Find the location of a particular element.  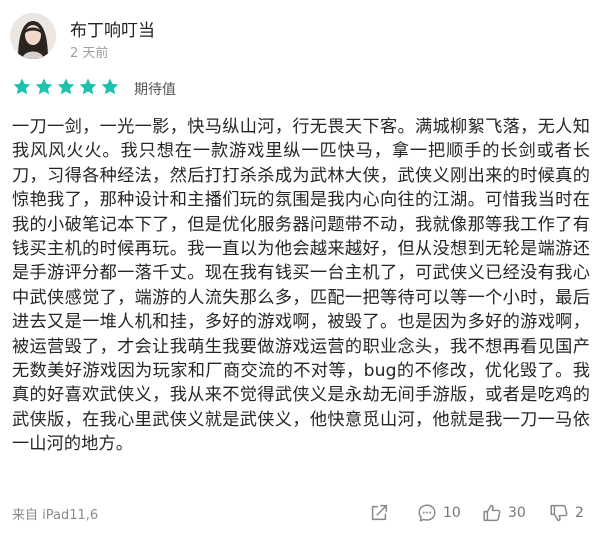

comment-icon is located at coordinates (427, 513).